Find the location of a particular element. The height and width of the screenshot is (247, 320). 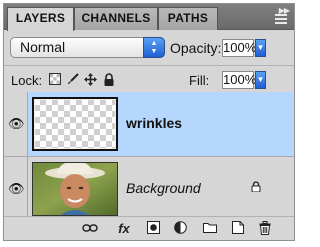

tab-channels: CHANNELS is located at coordinates (116, 18).